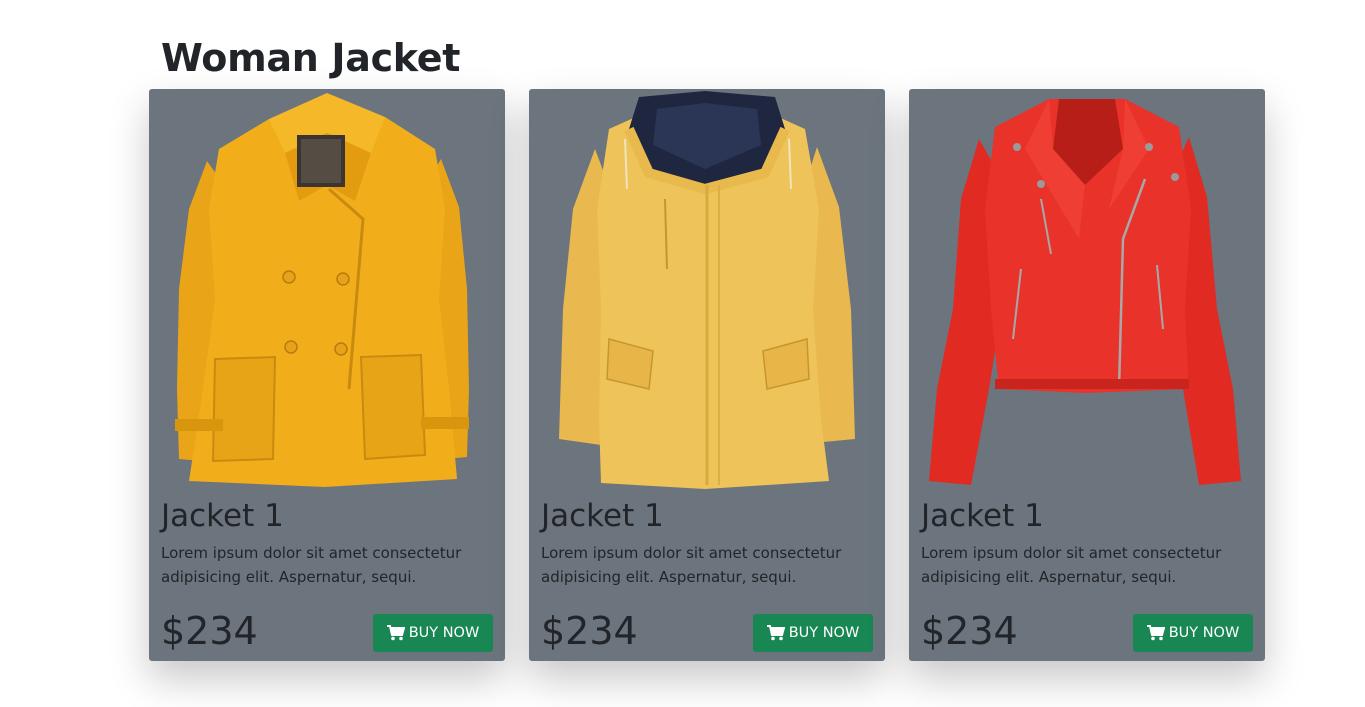 The image size is (1365, 707). I want to click on product-image-yellow-peacoat, so click(327, 291).